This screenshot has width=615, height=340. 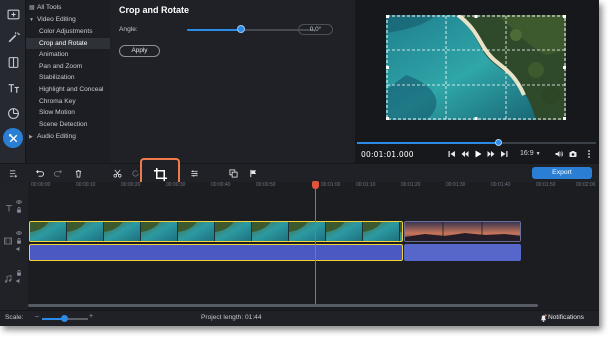 What do you see at coordinates (366, 185) in the screenshot?
I see `ruler-label: 00:01:10` at bounding box center [366, 185].